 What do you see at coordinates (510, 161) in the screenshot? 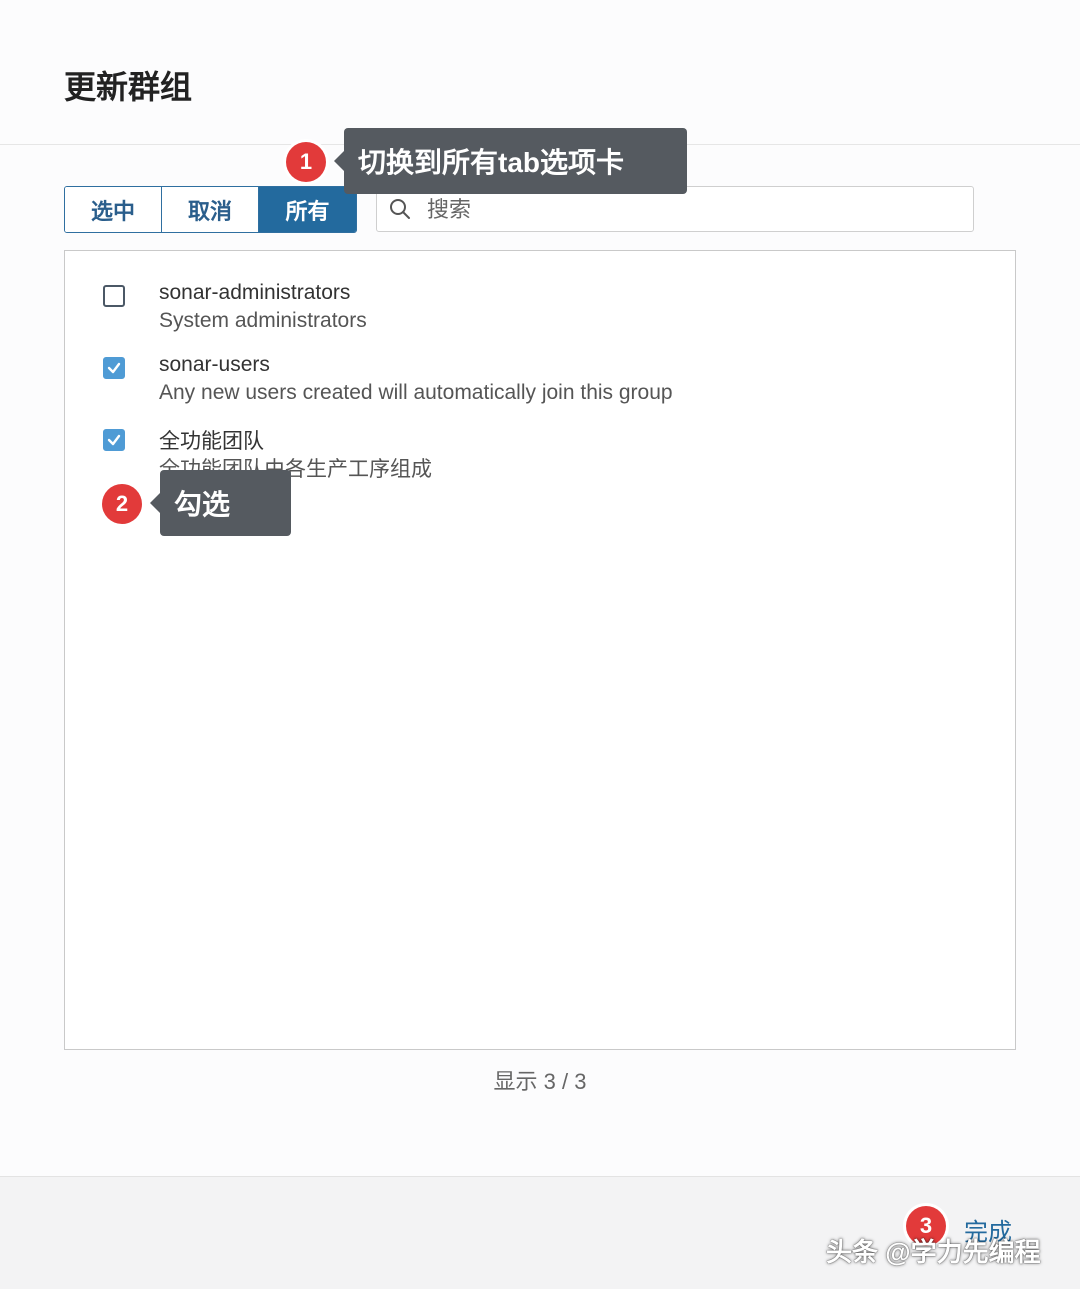
I see `annotation-tooltip-1: 切换到所有tab选项卡` at bounding box center [510, 161].